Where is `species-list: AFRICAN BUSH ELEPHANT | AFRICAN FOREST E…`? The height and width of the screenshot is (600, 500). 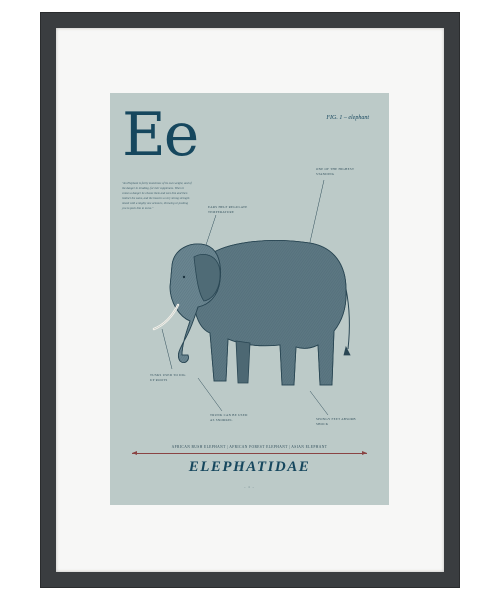 species-list: AFRICAN BUSH ELEPHANT | AFRICAN FOREST E… is located at coordinates (249, 447).